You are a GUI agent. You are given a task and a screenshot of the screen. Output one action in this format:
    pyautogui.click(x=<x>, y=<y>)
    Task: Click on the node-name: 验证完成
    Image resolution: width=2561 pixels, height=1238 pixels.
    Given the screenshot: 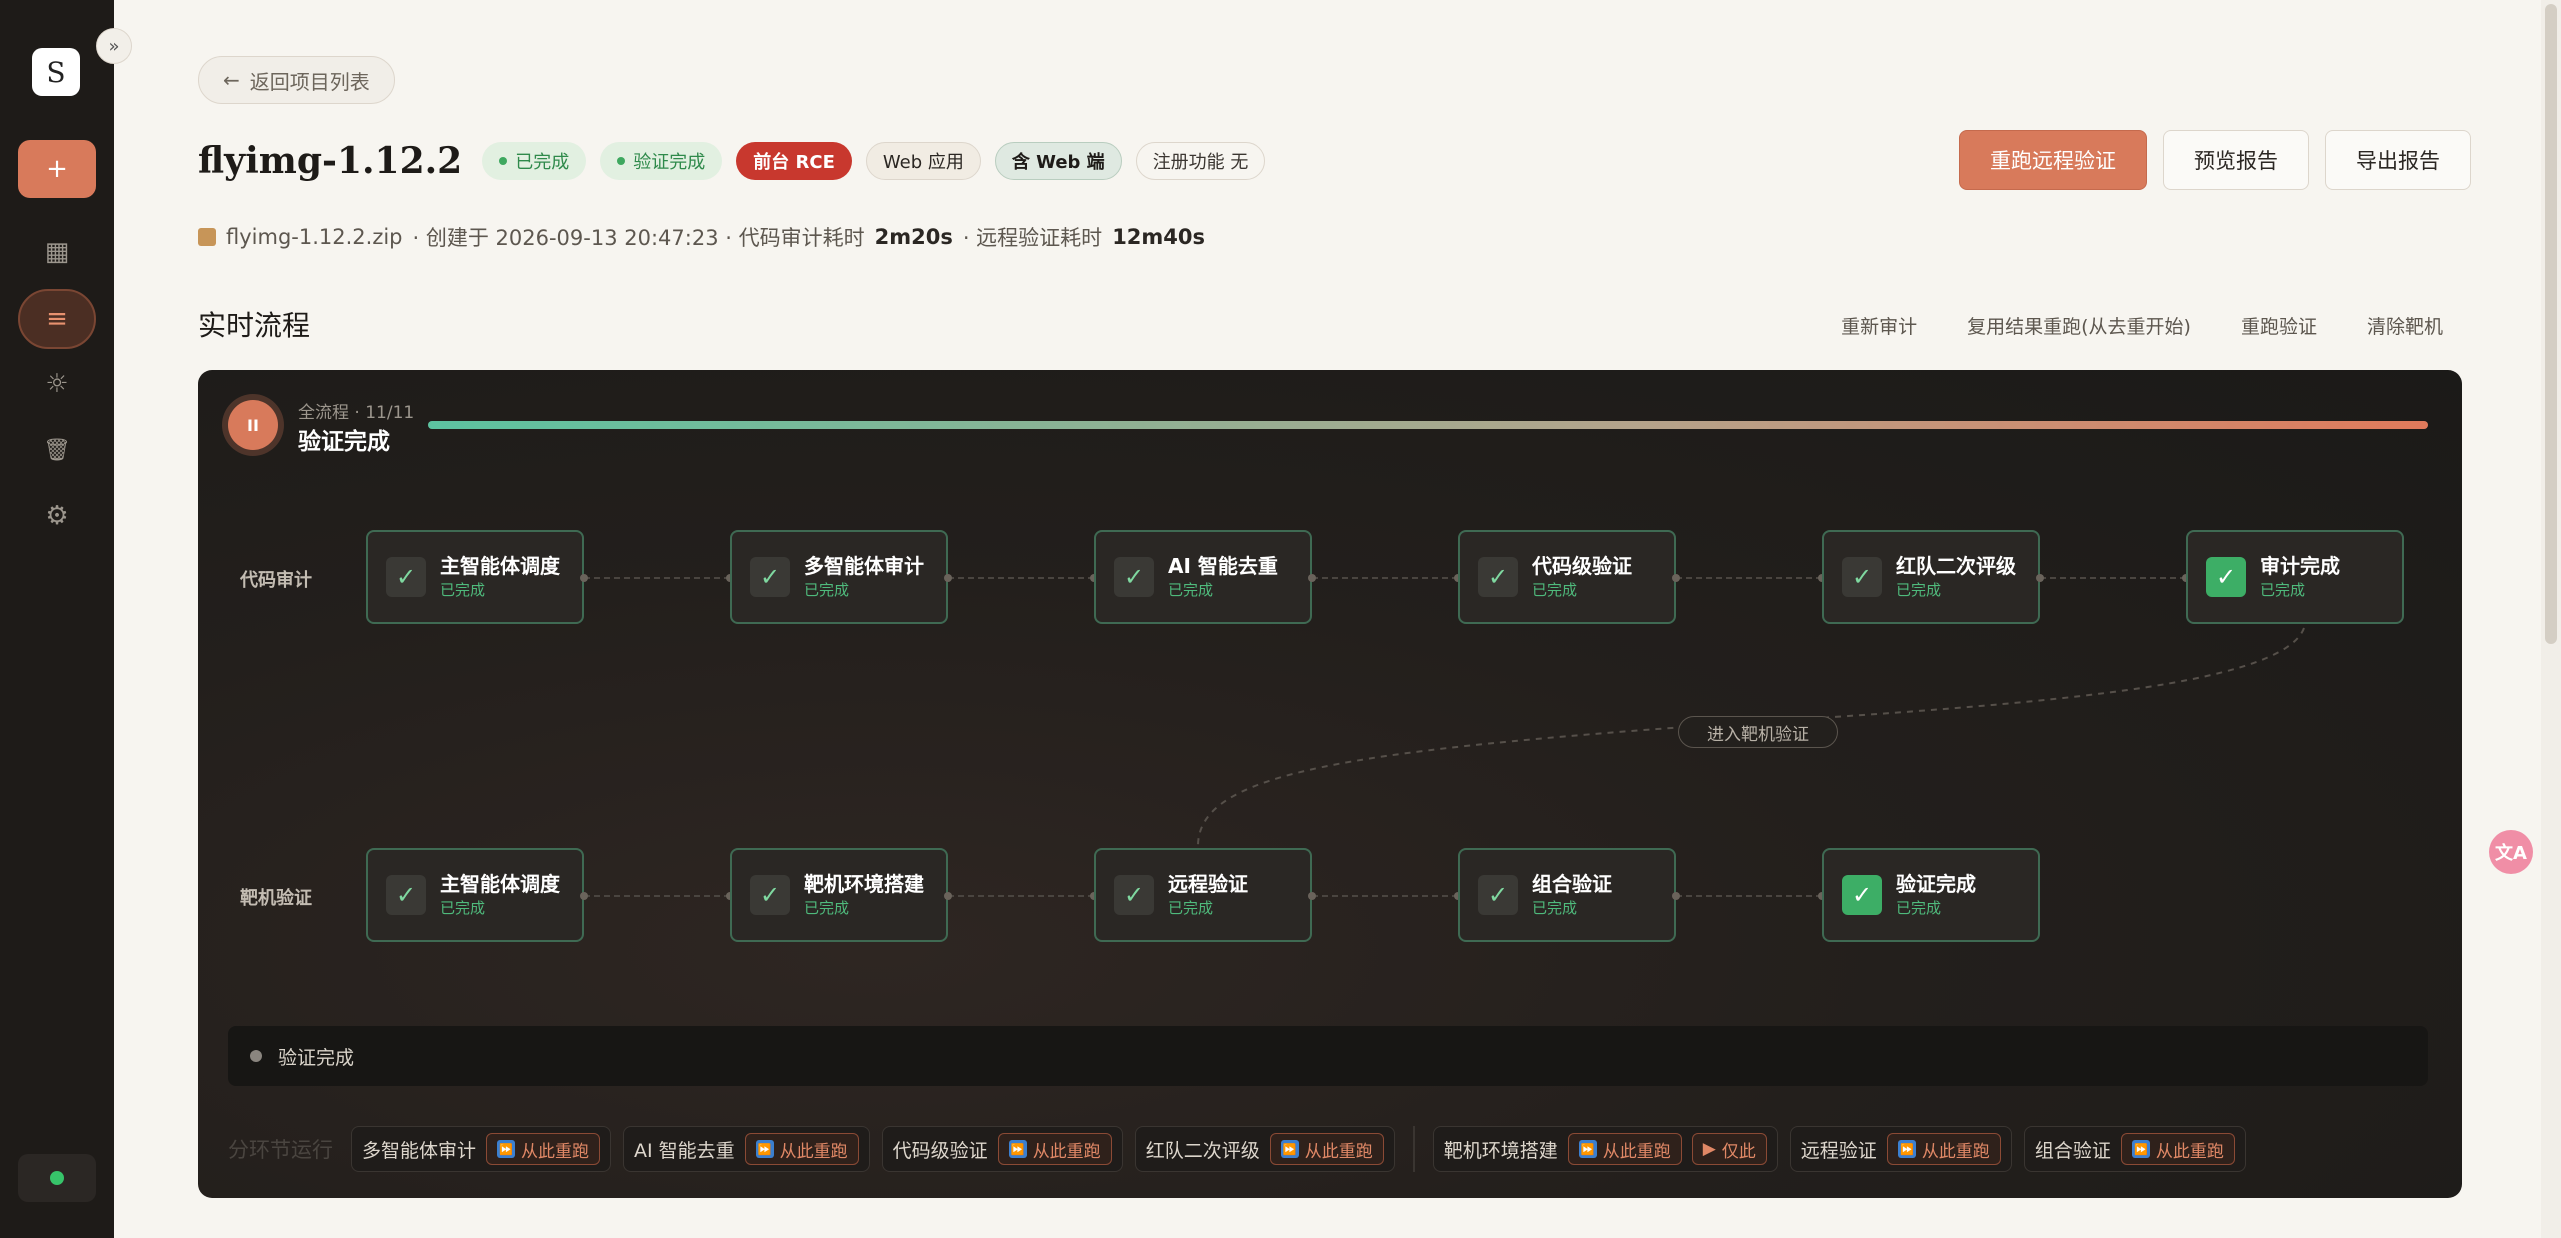 What is the action you would take?
    pyautogui.click(x=1936, y=883)
    